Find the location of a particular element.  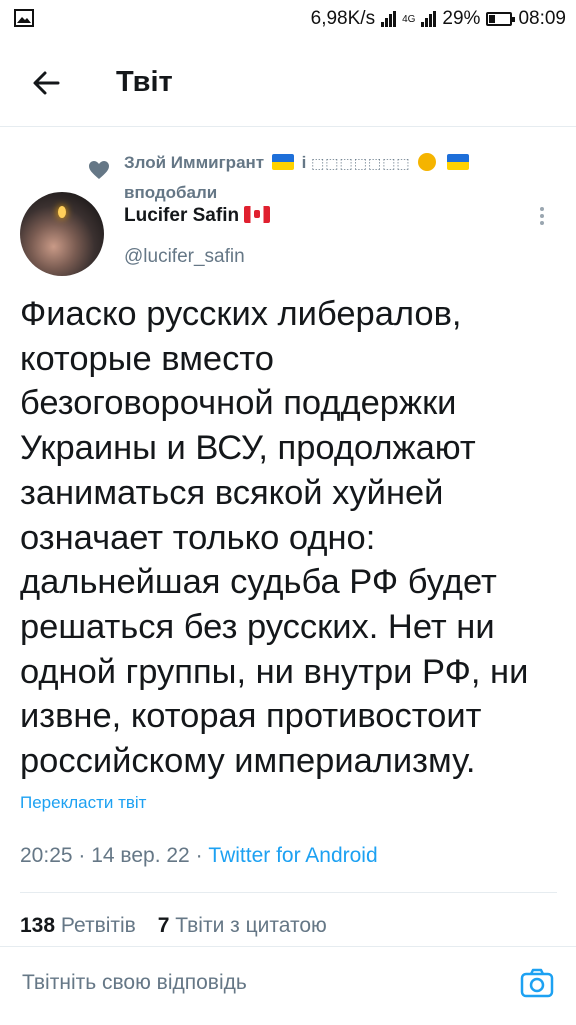

liker-name: Злой Иммигрант is located at coordinates (194, 162).